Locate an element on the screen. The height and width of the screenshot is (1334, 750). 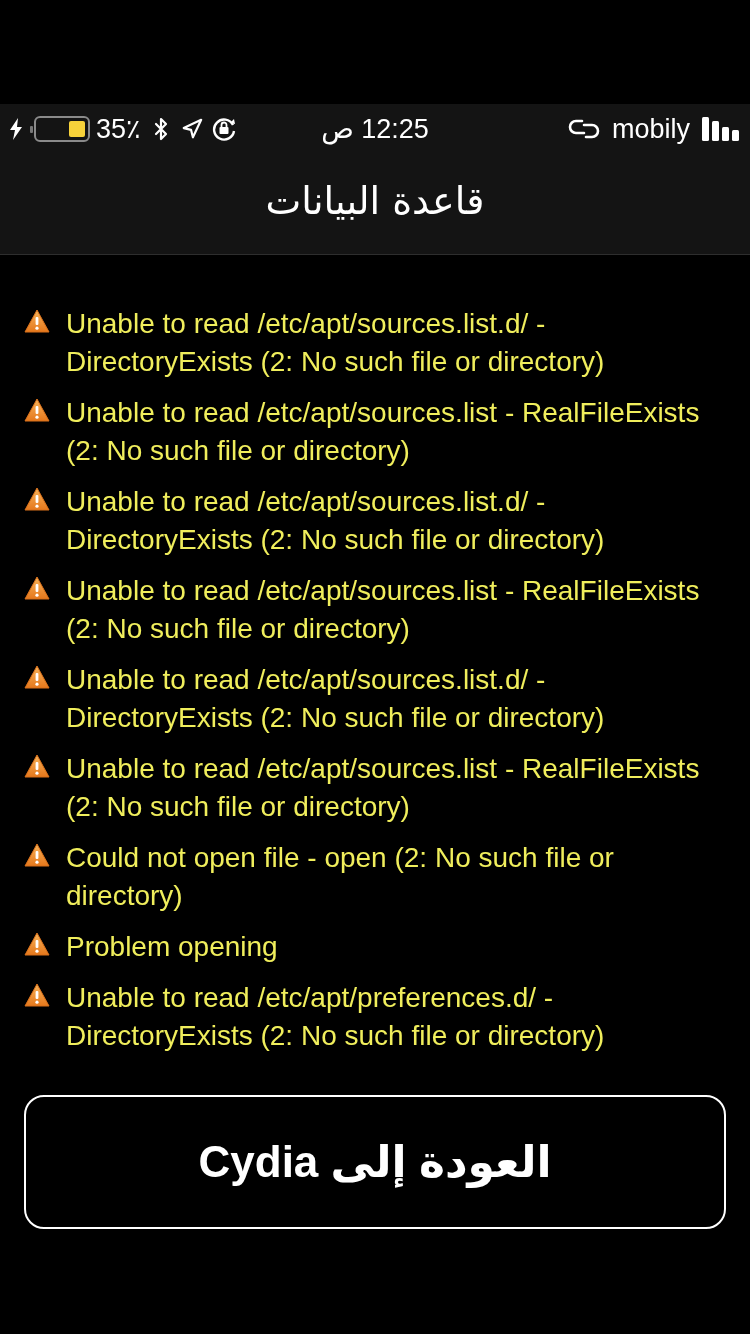
chain-link-icon is located at coordinates (583, 129).